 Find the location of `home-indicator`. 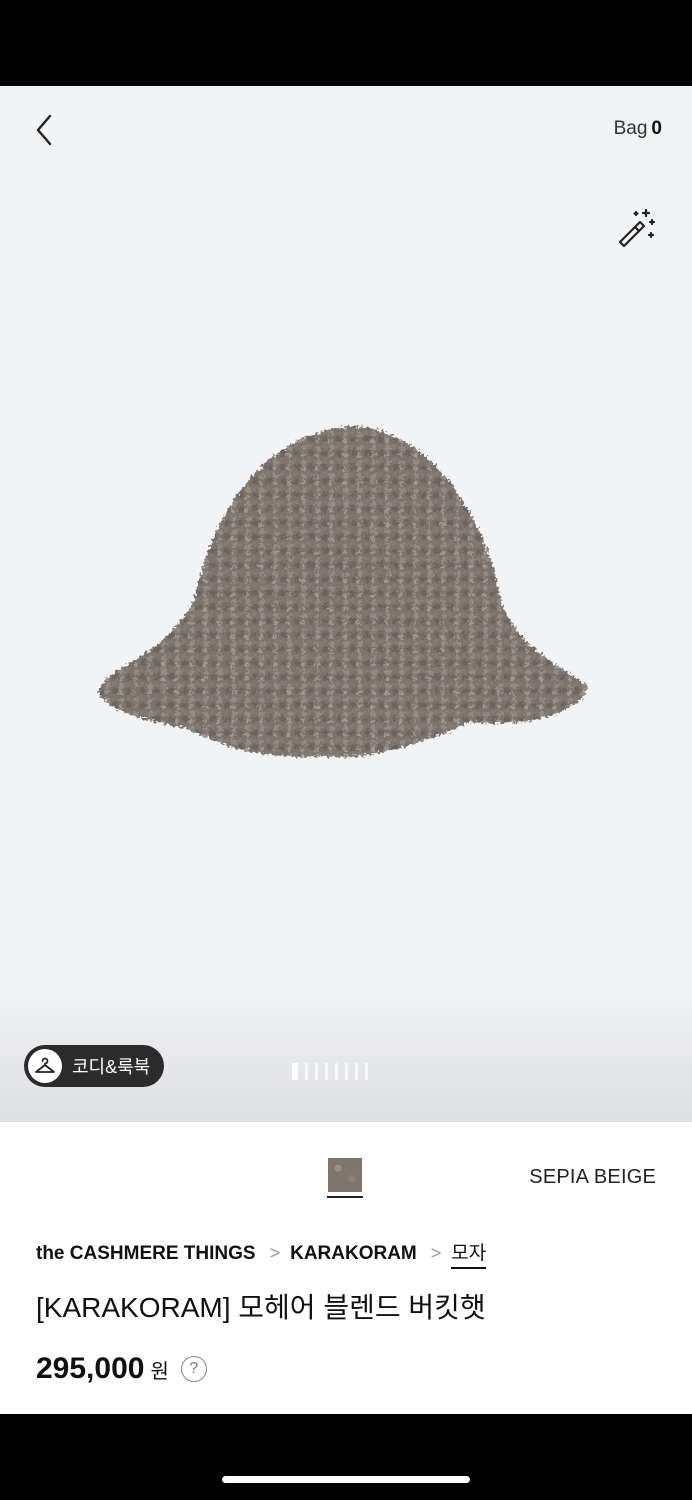

home-indicator is located at coordinates (346, 1479).